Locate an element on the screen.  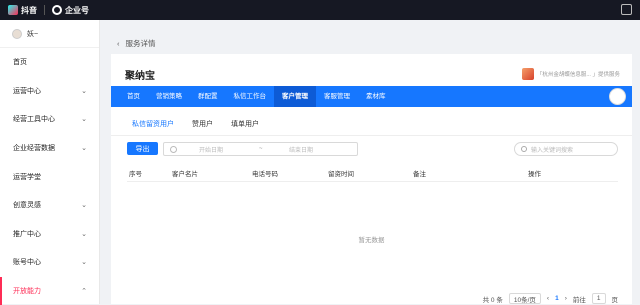
enterprise-logo: 企业号 is located at coordinates (70, 10).